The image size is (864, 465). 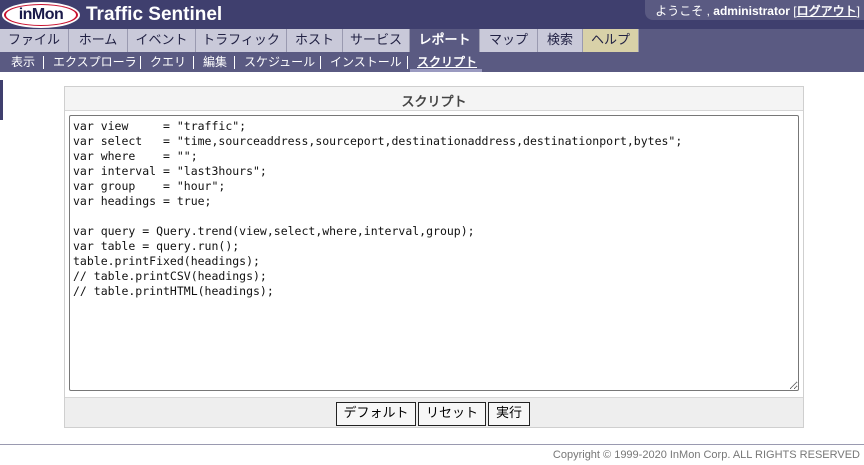 What do you see at coordinates (793, 11) in the screenshot?
I see `logout-bracket-open: [` at bounding box center [793, 11].